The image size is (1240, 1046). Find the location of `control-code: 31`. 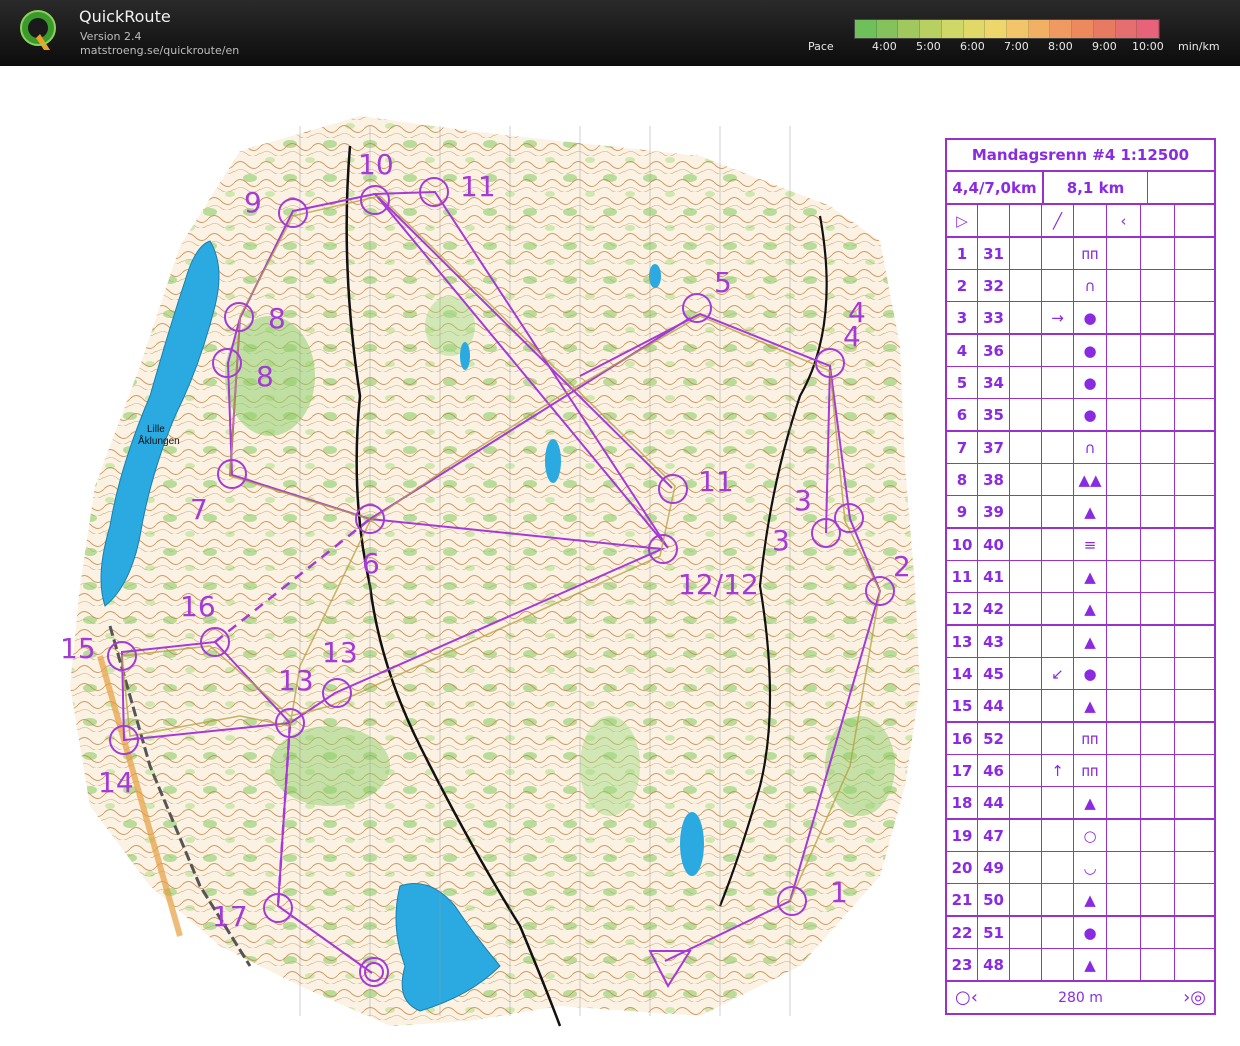

control-code: 31 is located at coordinates (994, 253).